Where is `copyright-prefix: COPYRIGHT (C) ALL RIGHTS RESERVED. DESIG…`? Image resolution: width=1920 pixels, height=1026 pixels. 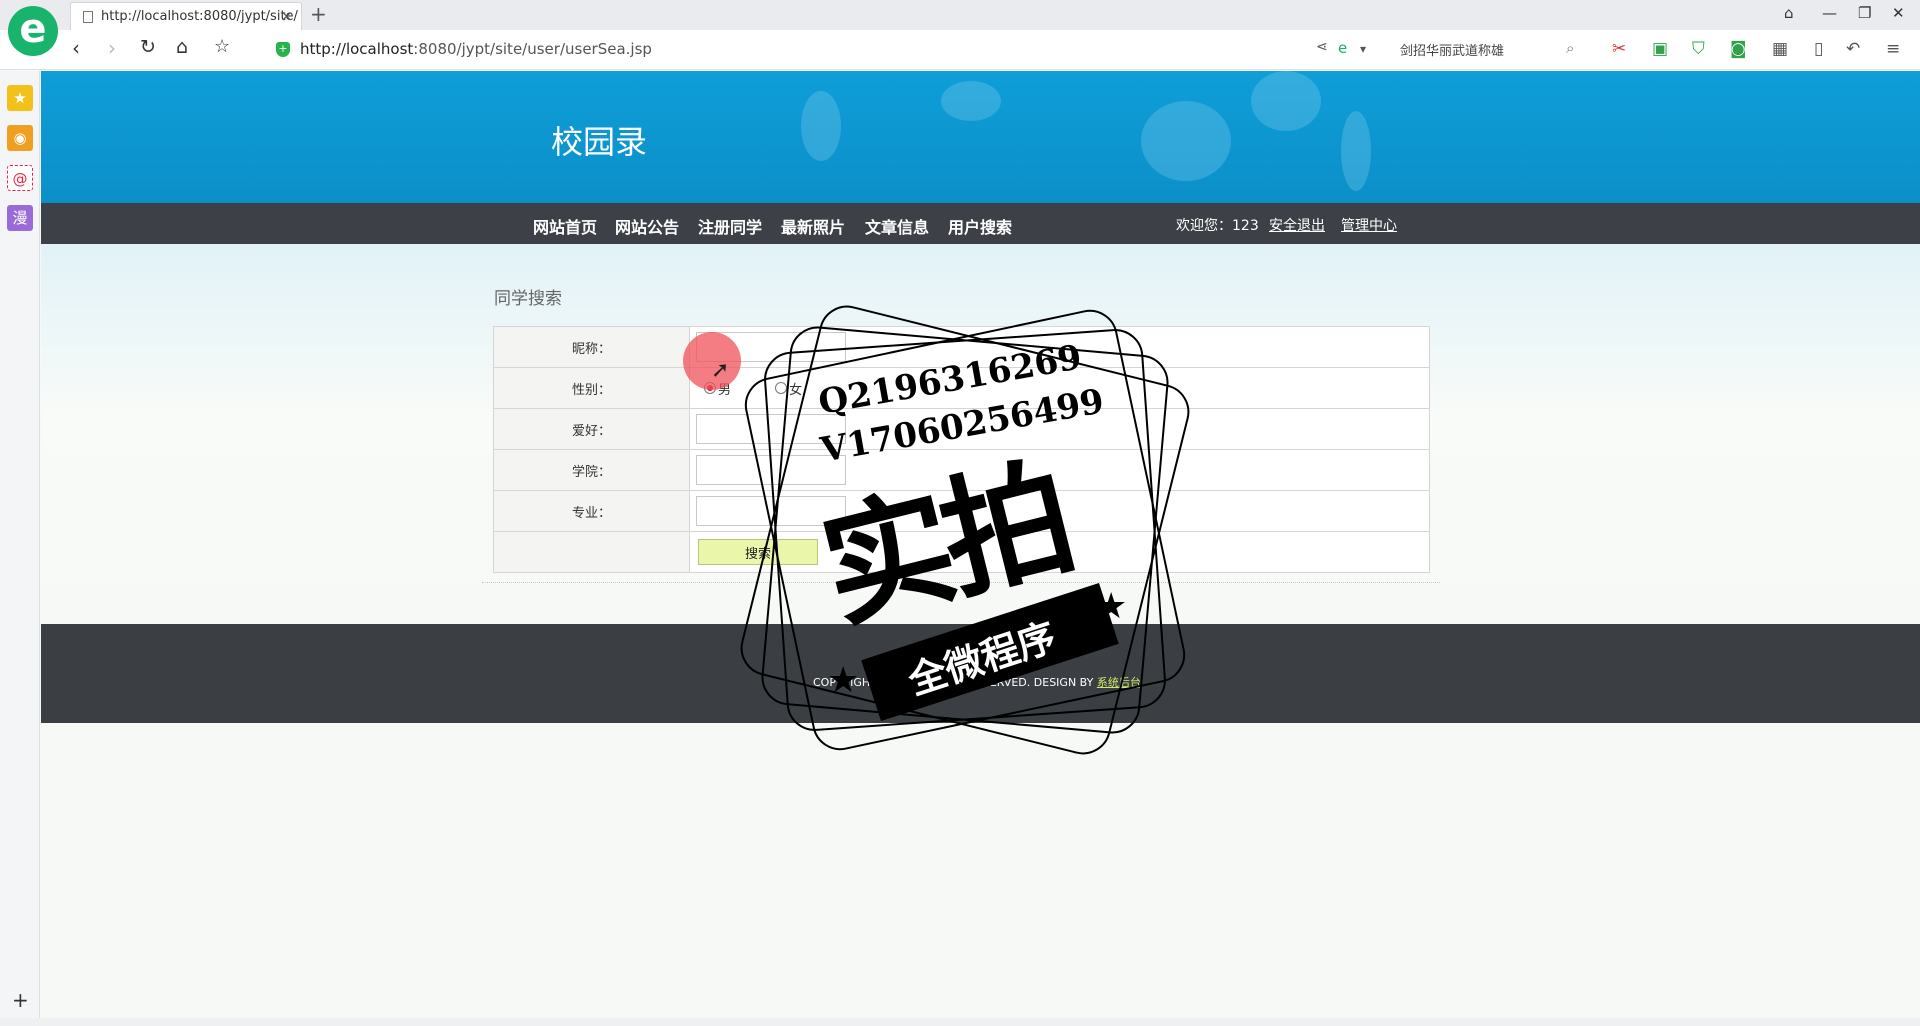 copyright-prefix: COPYRIGHT (C) ALL RIGHTS RESERVED. DESIG… is located at coordinates (953, 682).